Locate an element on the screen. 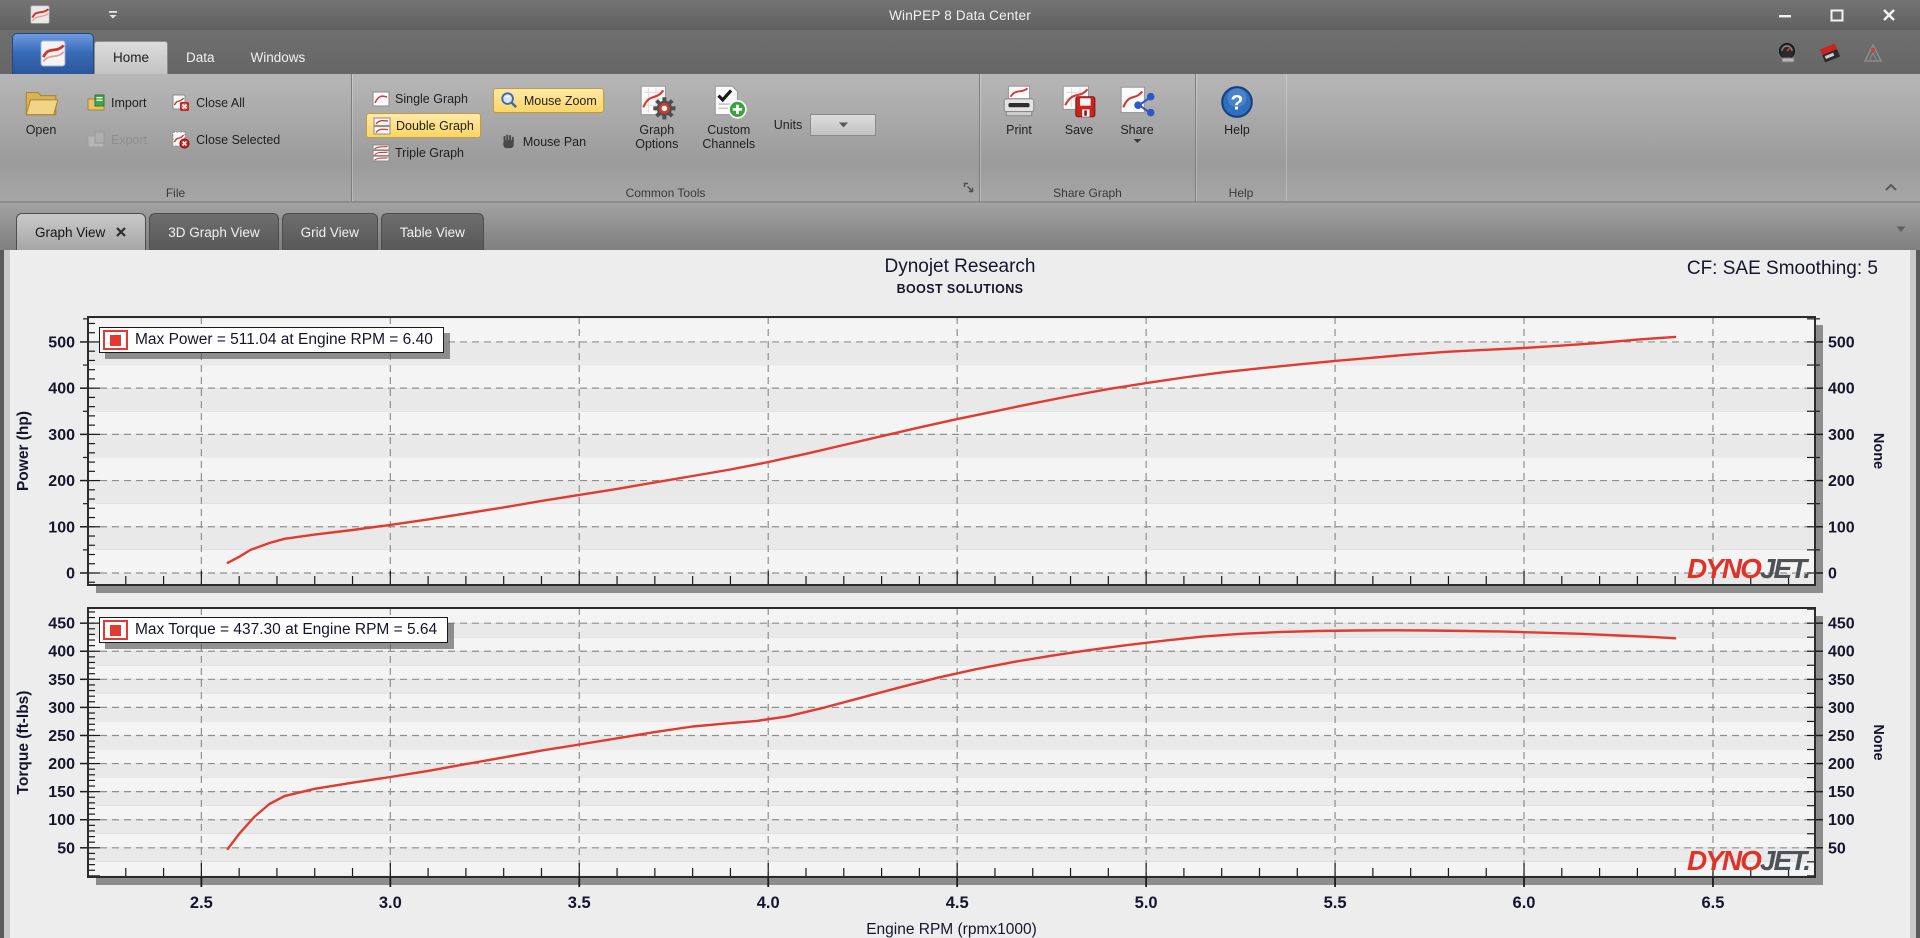  open-button: Open is located at coordinates (41, 108).